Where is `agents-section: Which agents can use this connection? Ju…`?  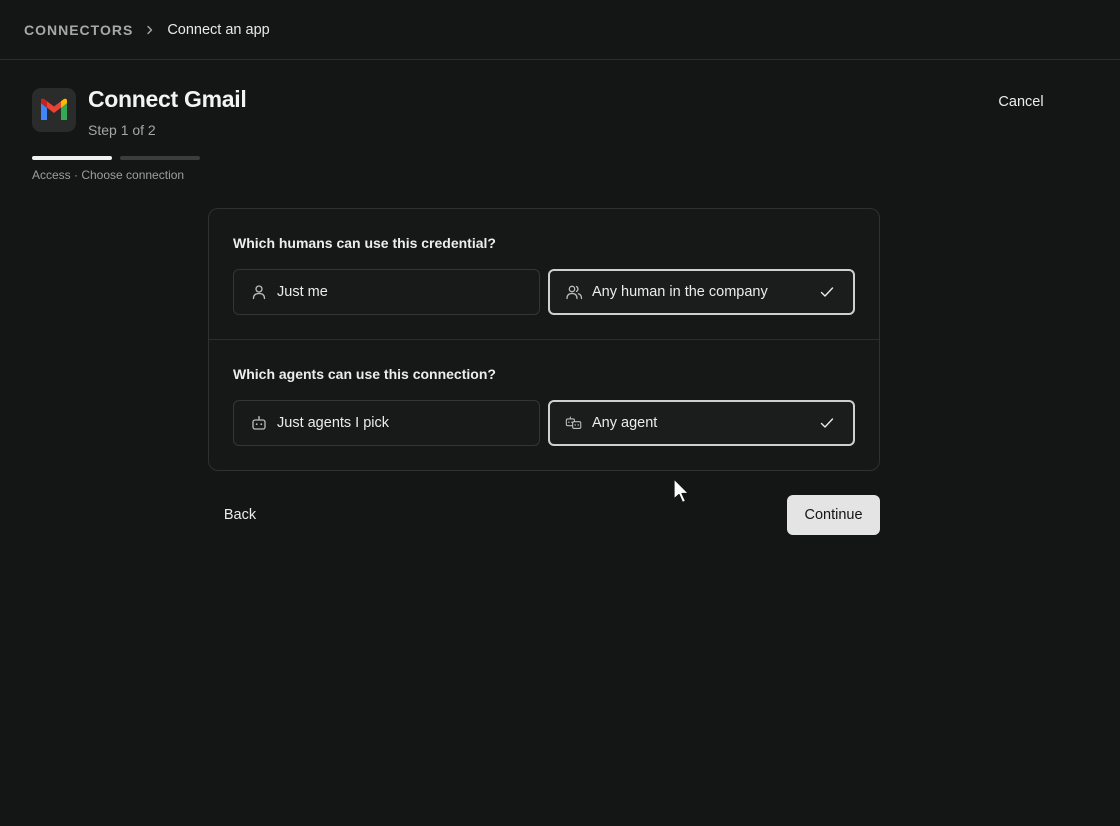
agents-section: Which agents can use this connection? Ju… is located at coordinates (544, 405).